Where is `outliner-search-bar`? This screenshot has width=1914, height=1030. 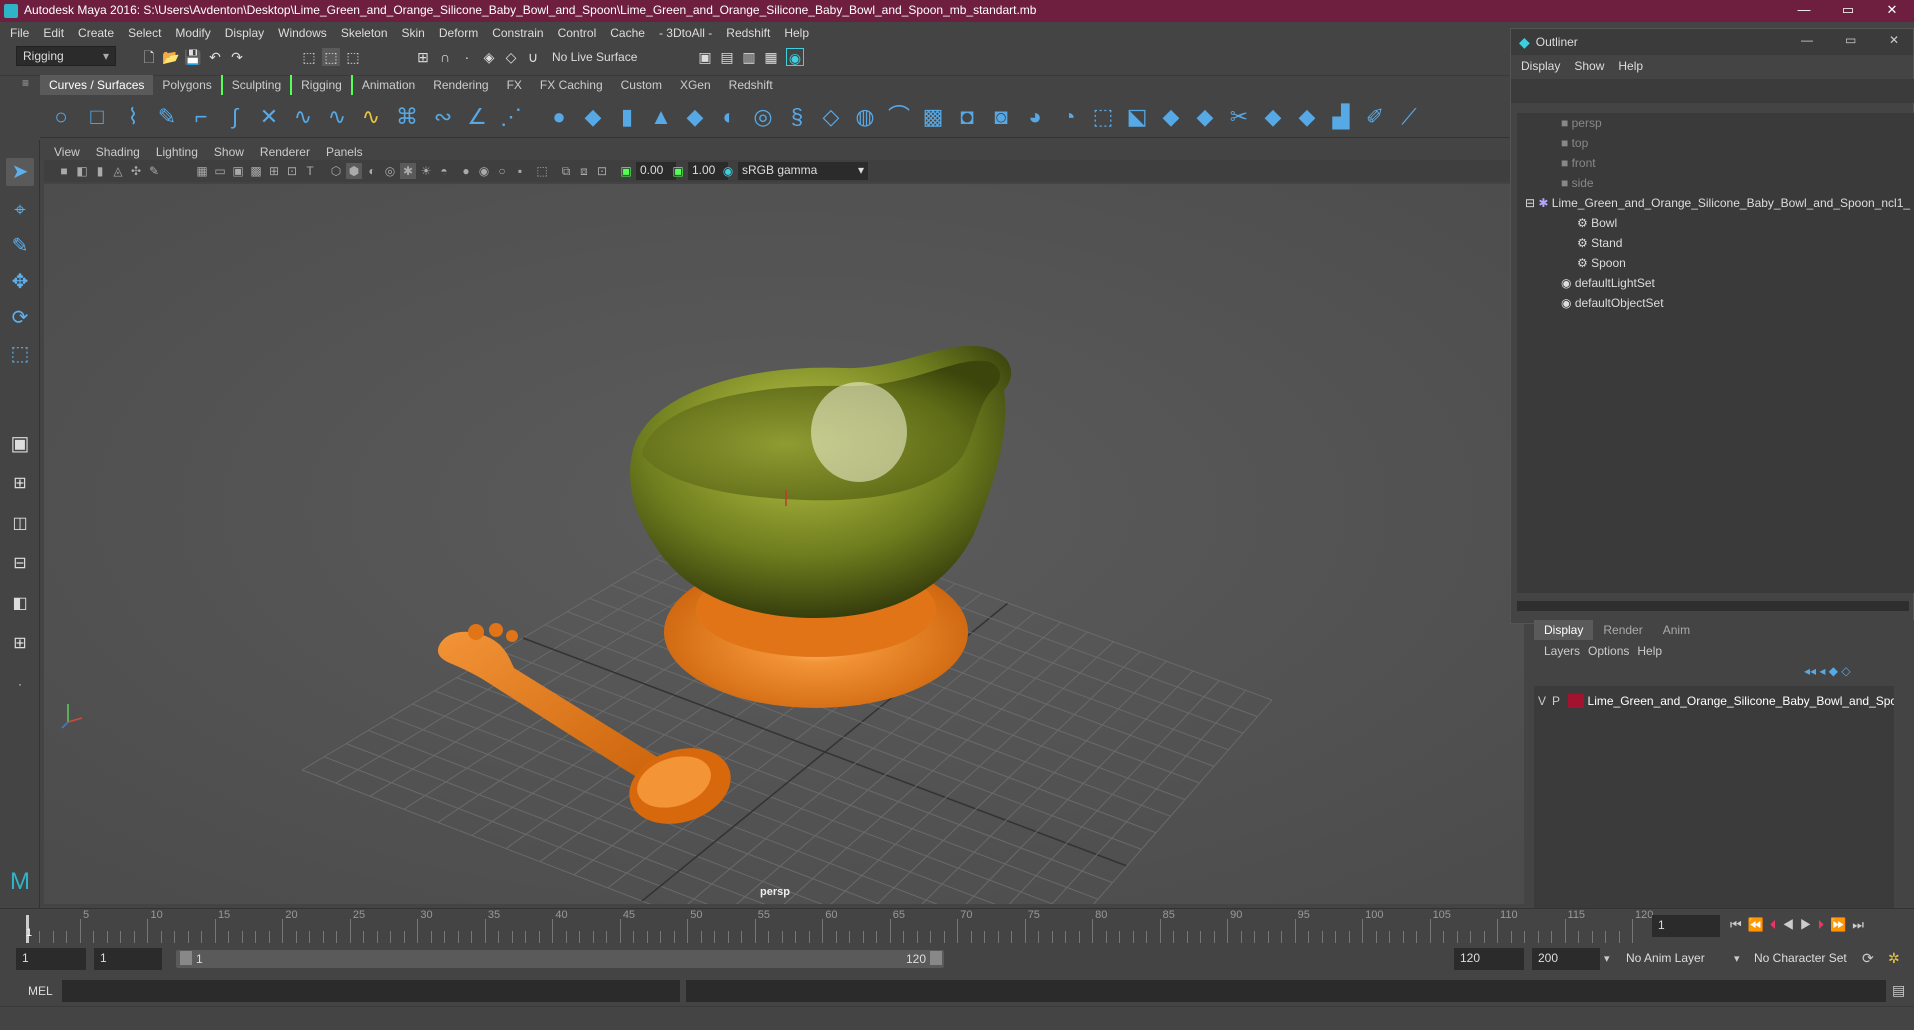
outliner-search-bar is located at coordinates (1712, 91).